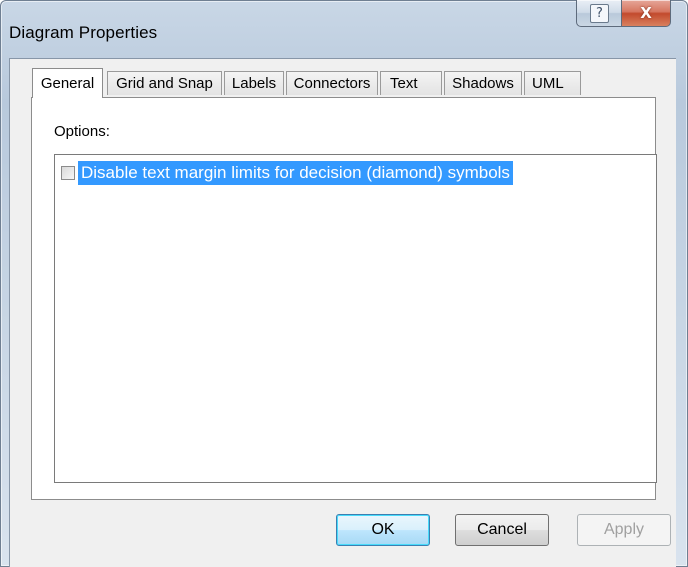 The width and height of the screenshot is (688, 567). I want to click on tab-connectors: Connectors, so click(332, 83).